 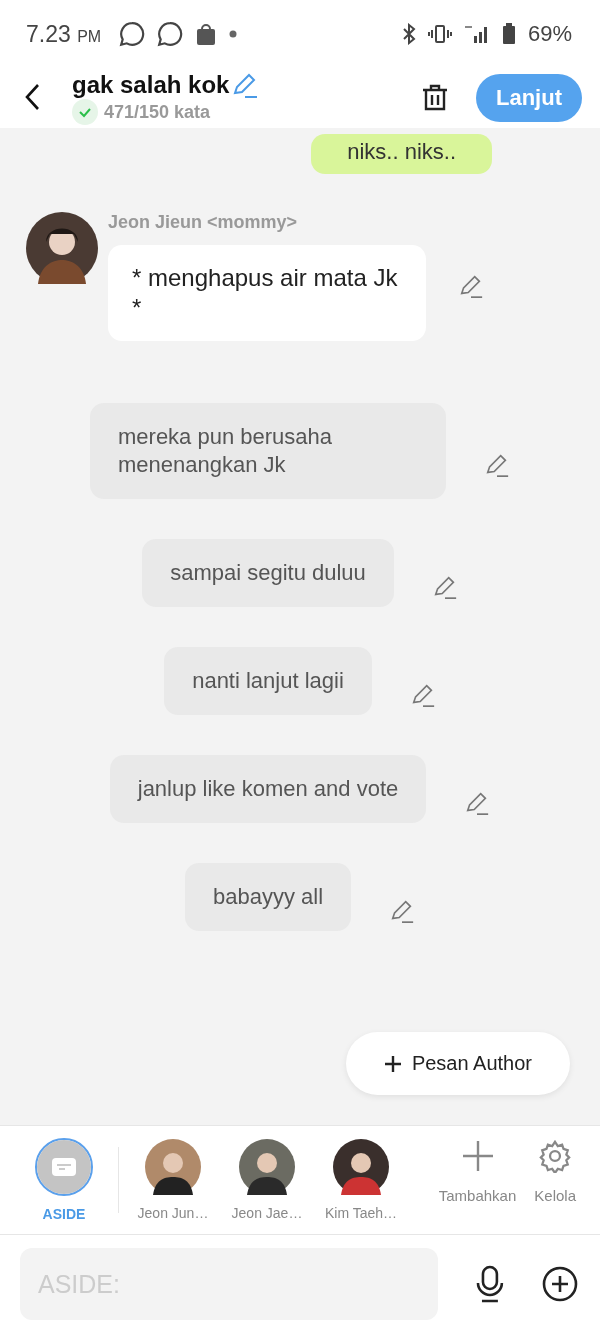 What do you see at coordinates (203, 222) in the screenshot?
I see `character-name: Jeon Jieun <mommy>` at bounding box center [203, 222].